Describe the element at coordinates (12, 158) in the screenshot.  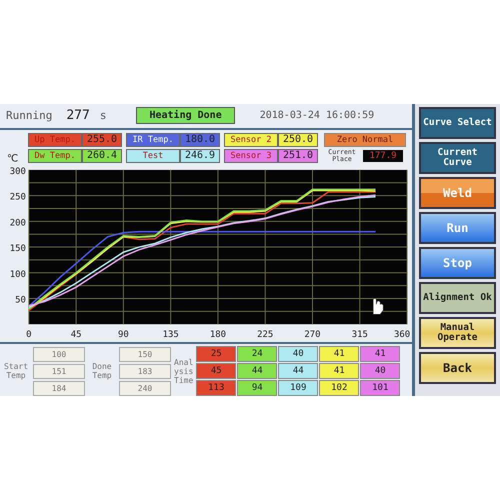
I see `axis-unit: ℃` at that location.